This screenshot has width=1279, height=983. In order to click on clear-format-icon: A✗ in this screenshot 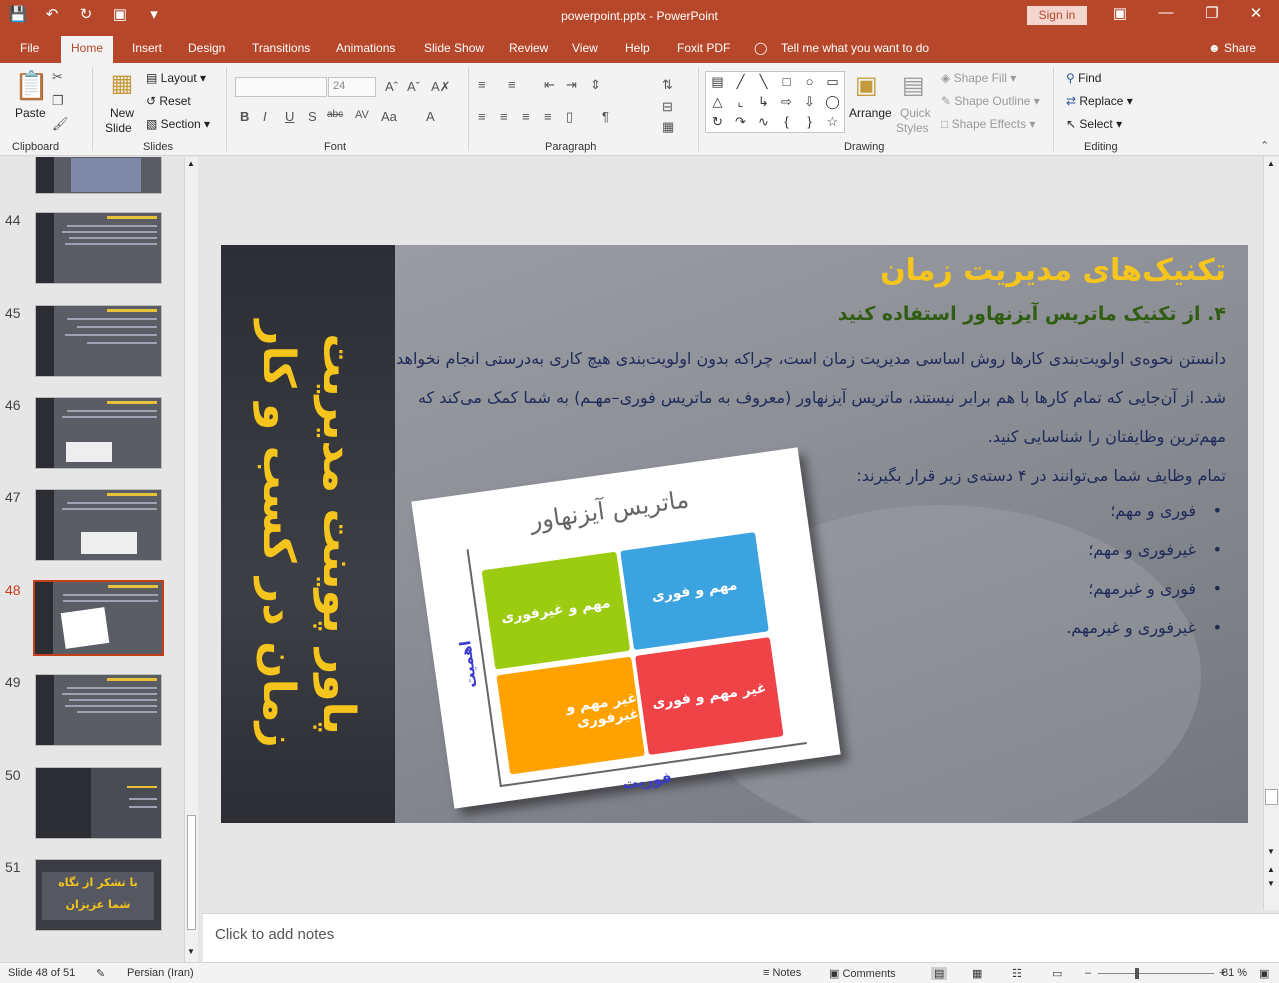, I will do `click(441, 87)`.